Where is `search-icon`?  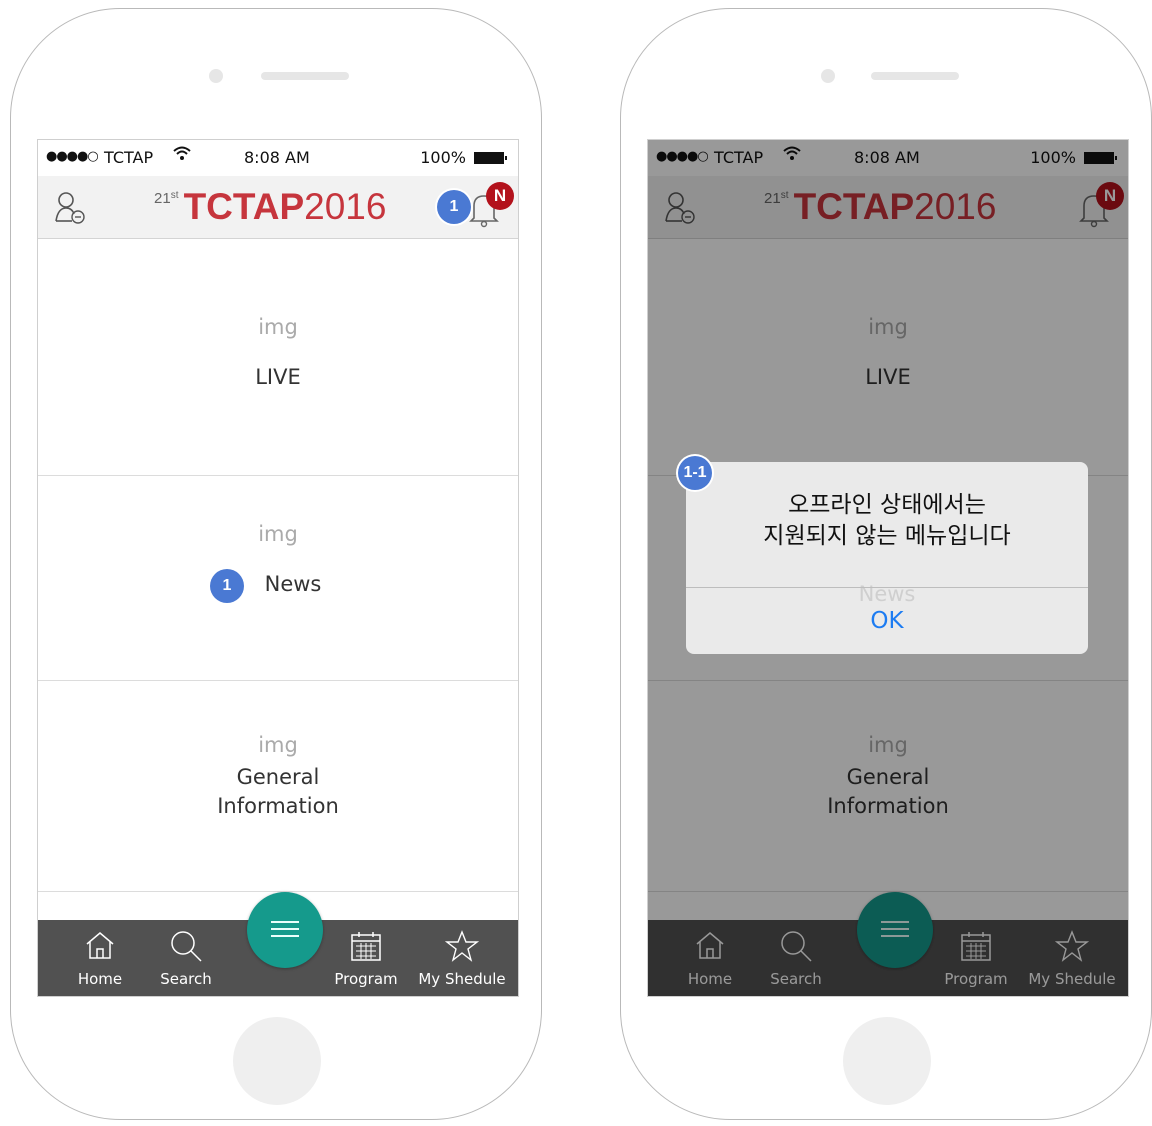
search-icon is located at coordinates (186, 946).